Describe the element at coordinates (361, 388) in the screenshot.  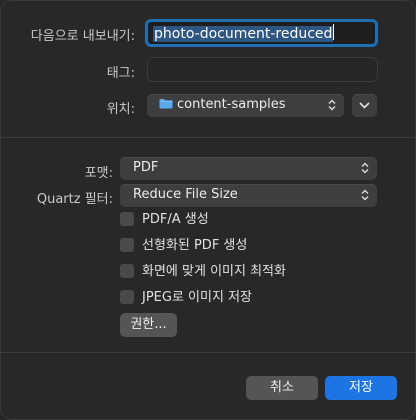
I see `save-button: 저장` at that location.